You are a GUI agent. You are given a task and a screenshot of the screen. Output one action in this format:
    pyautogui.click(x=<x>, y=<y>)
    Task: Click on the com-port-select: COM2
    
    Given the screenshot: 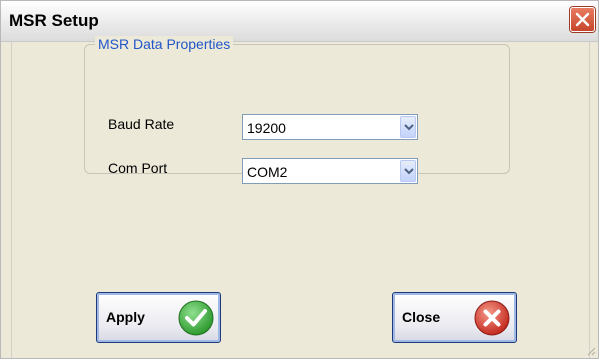 What is the action you would take?
    pyautogui.click(x=330, y=171)
    